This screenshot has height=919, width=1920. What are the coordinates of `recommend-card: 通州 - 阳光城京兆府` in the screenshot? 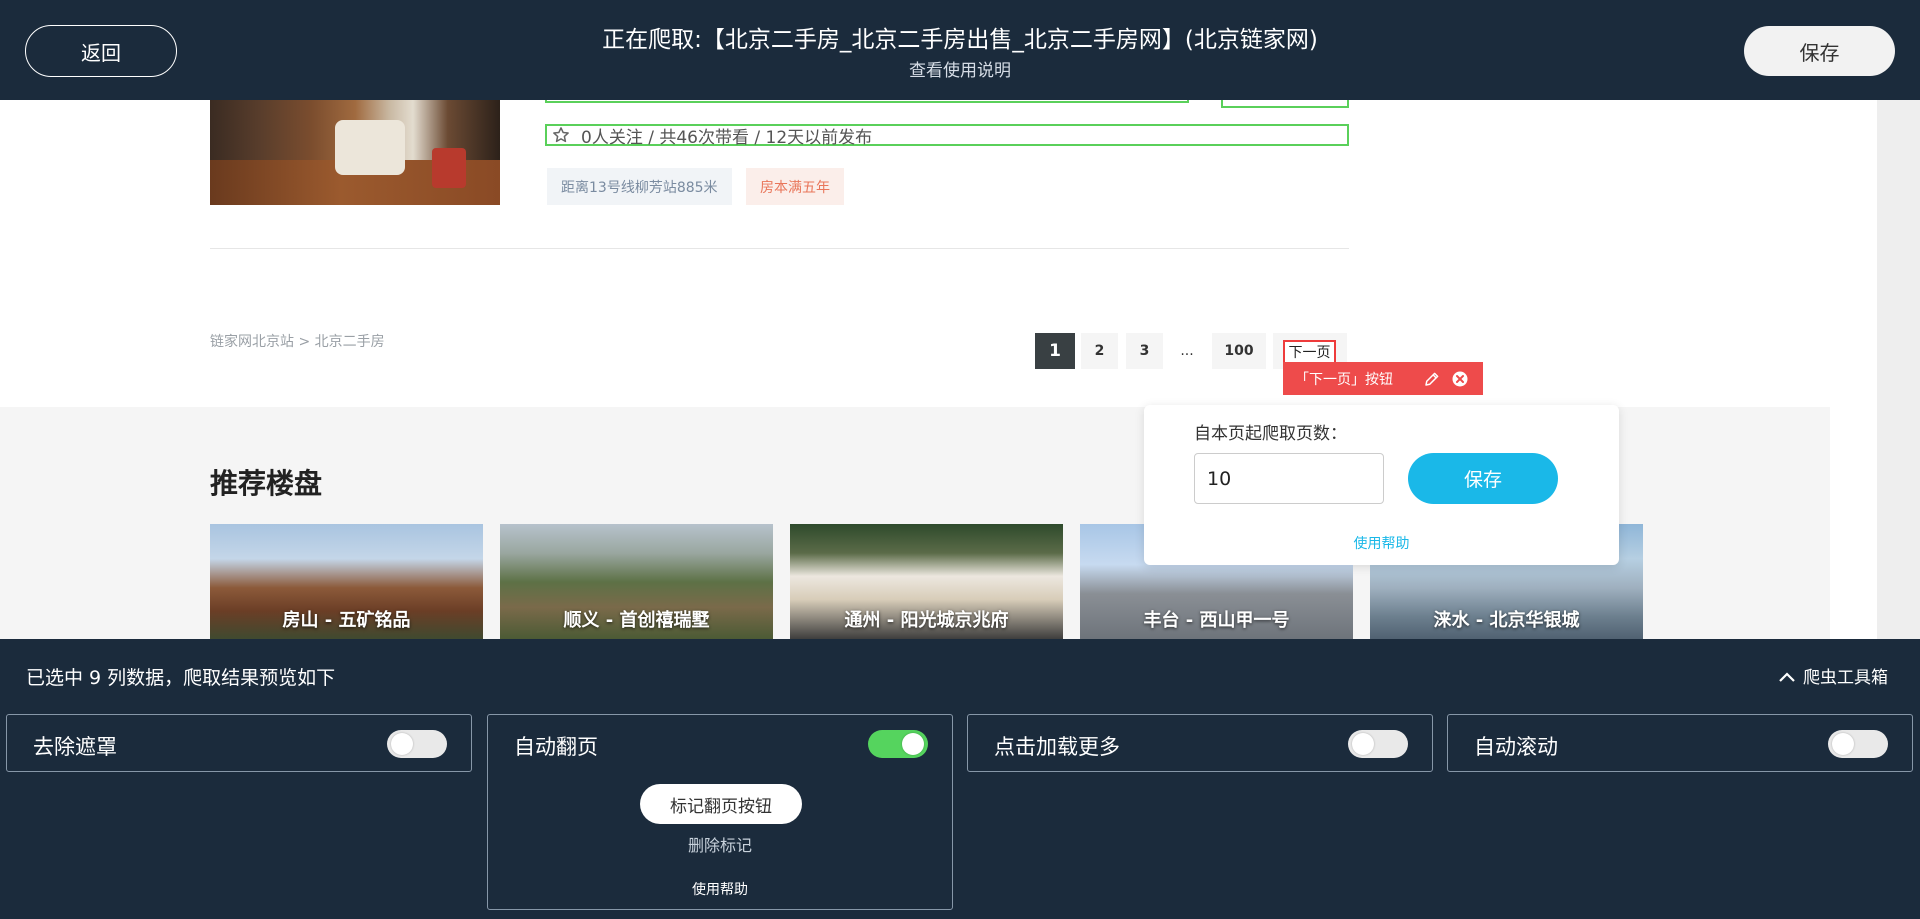 It's located at (926, 582).